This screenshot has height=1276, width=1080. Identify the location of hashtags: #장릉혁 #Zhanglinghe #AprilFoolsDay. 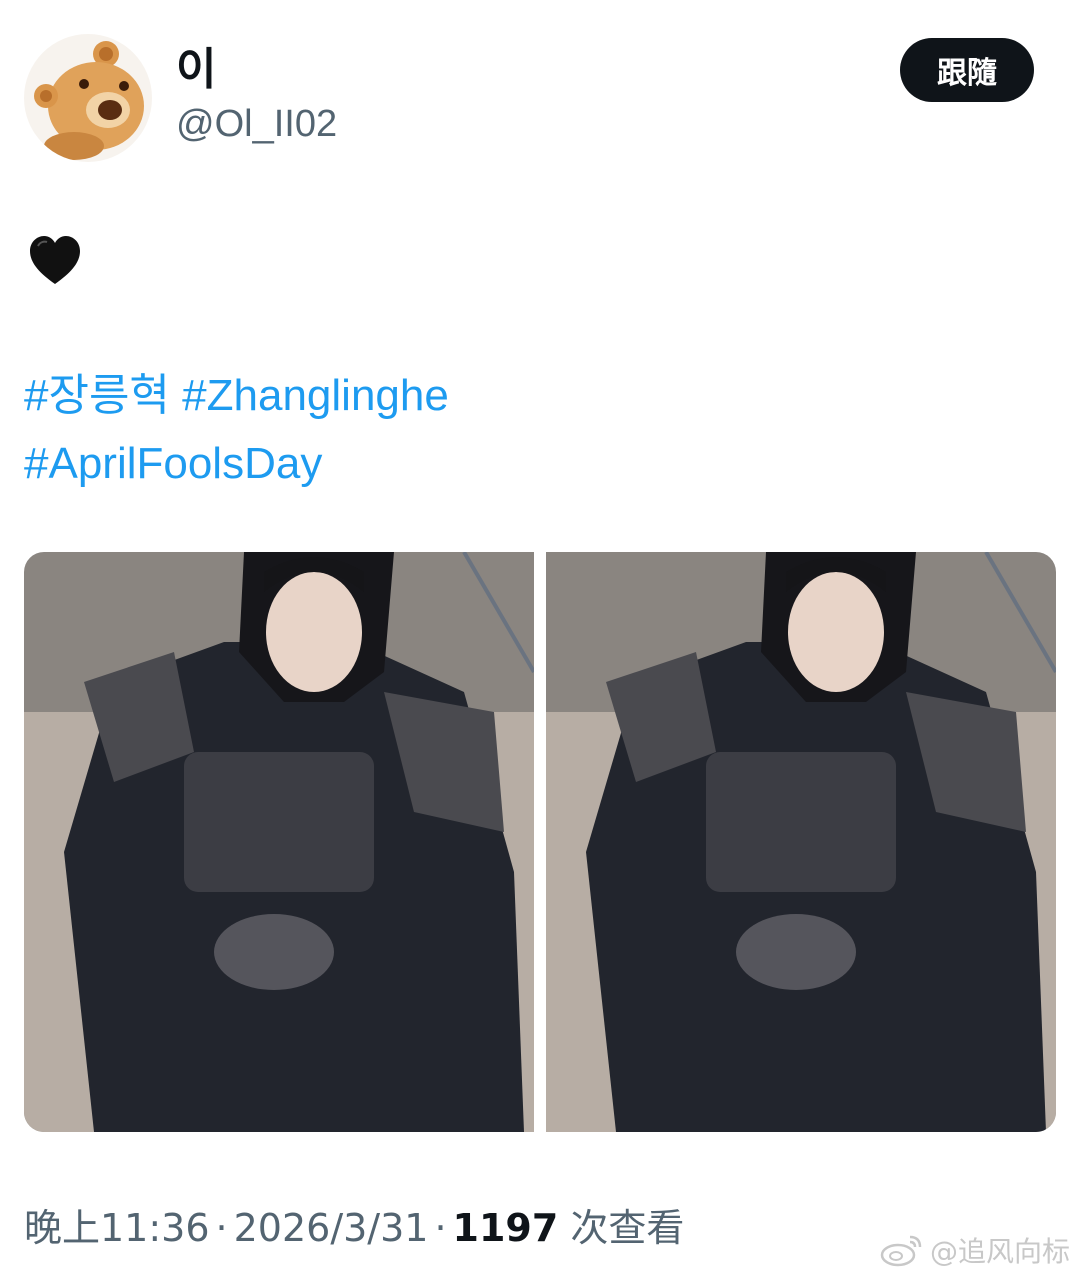
(236, 430).